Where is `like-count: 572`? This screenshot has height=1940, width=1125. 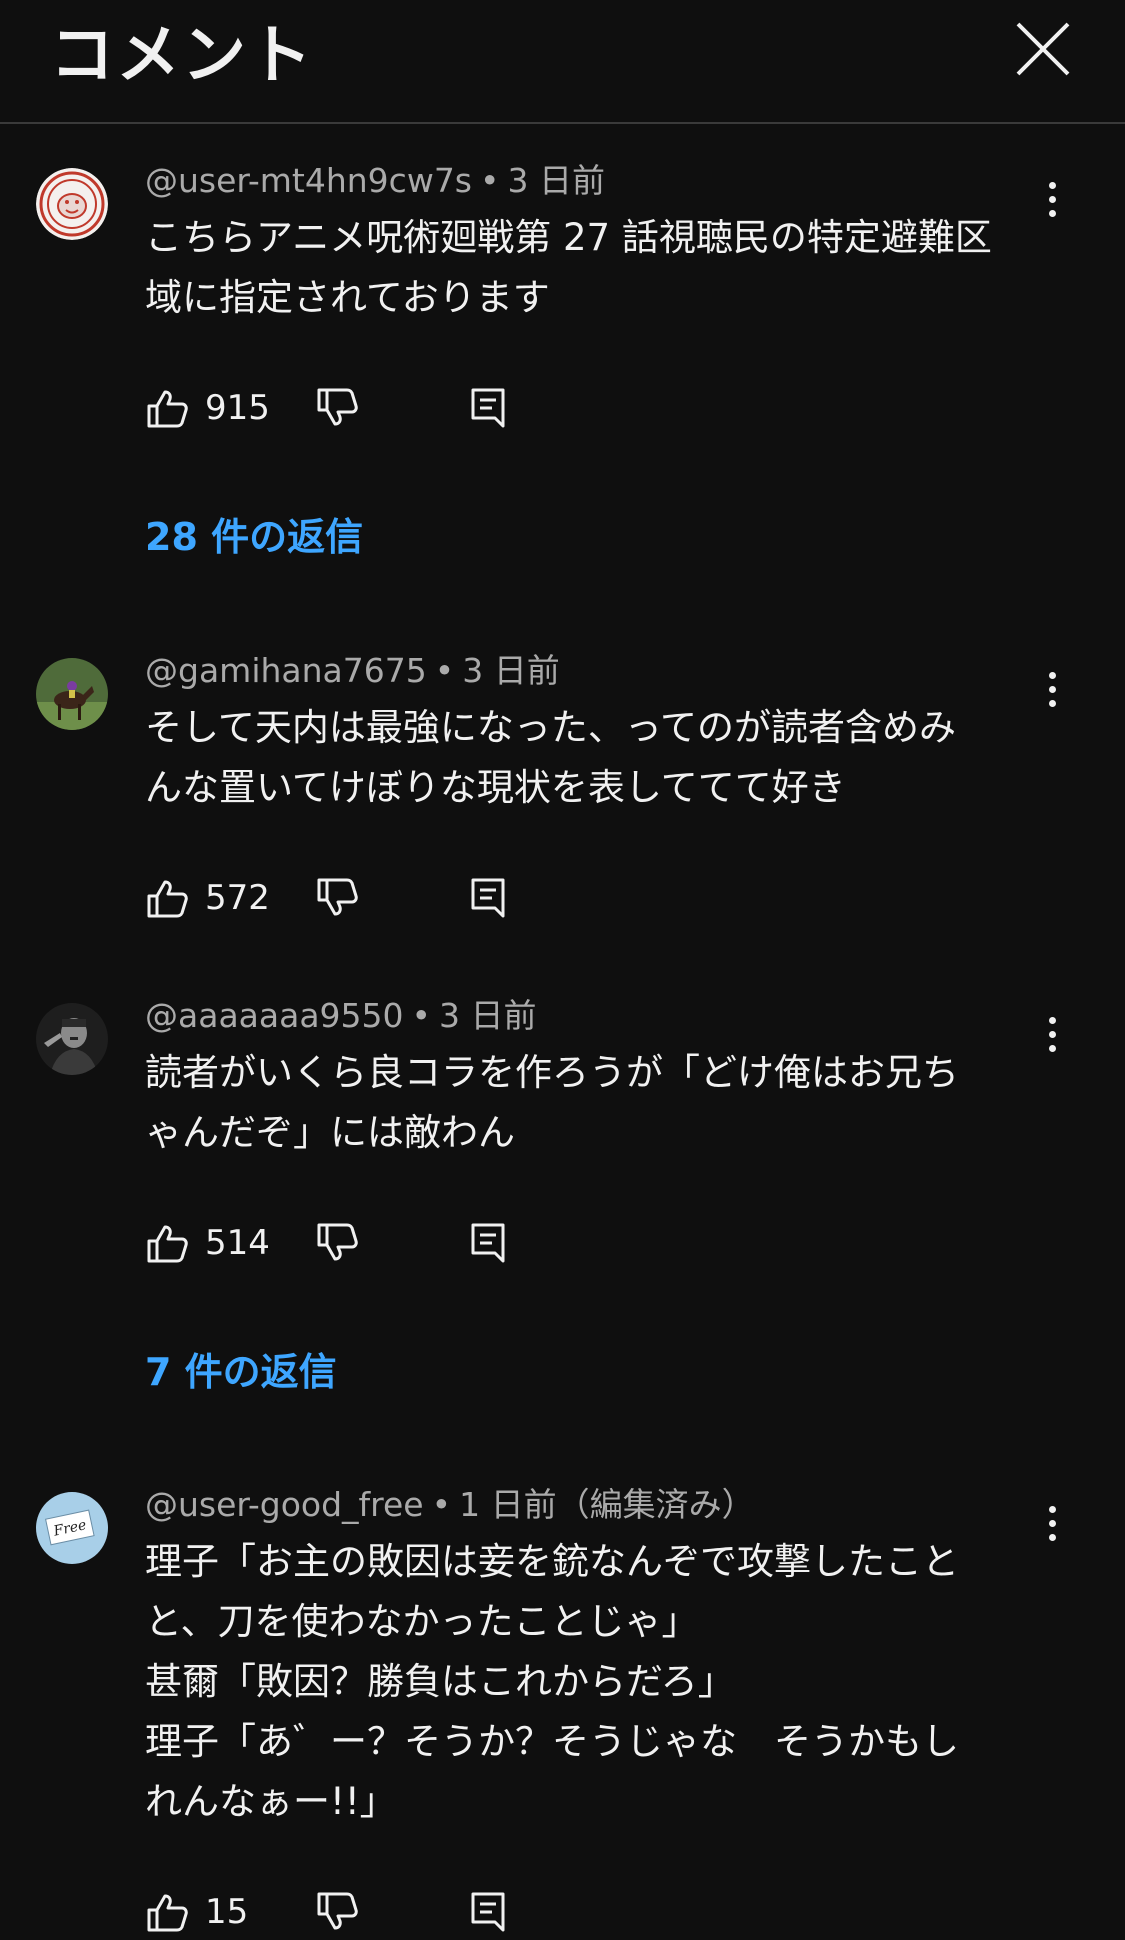 like-count: 572 is located at coordinates (237, 898).